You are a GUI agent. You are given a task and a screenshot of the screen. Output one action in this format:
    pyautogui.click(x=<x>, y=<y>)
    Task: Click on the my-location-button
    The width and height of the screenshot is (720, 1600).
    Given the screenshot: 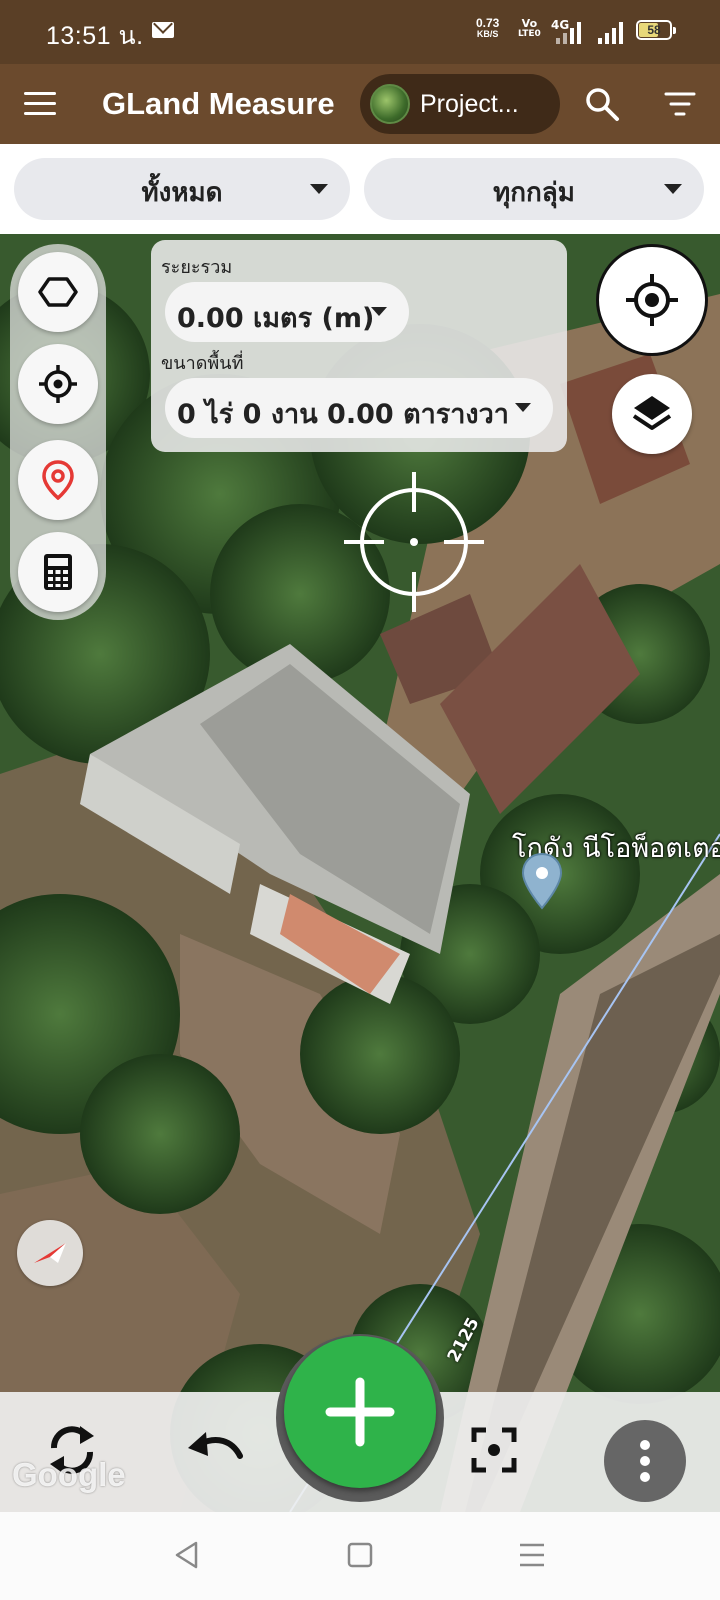 What is the action you would take?
    pyautogui.click(x=652, y=300)
    